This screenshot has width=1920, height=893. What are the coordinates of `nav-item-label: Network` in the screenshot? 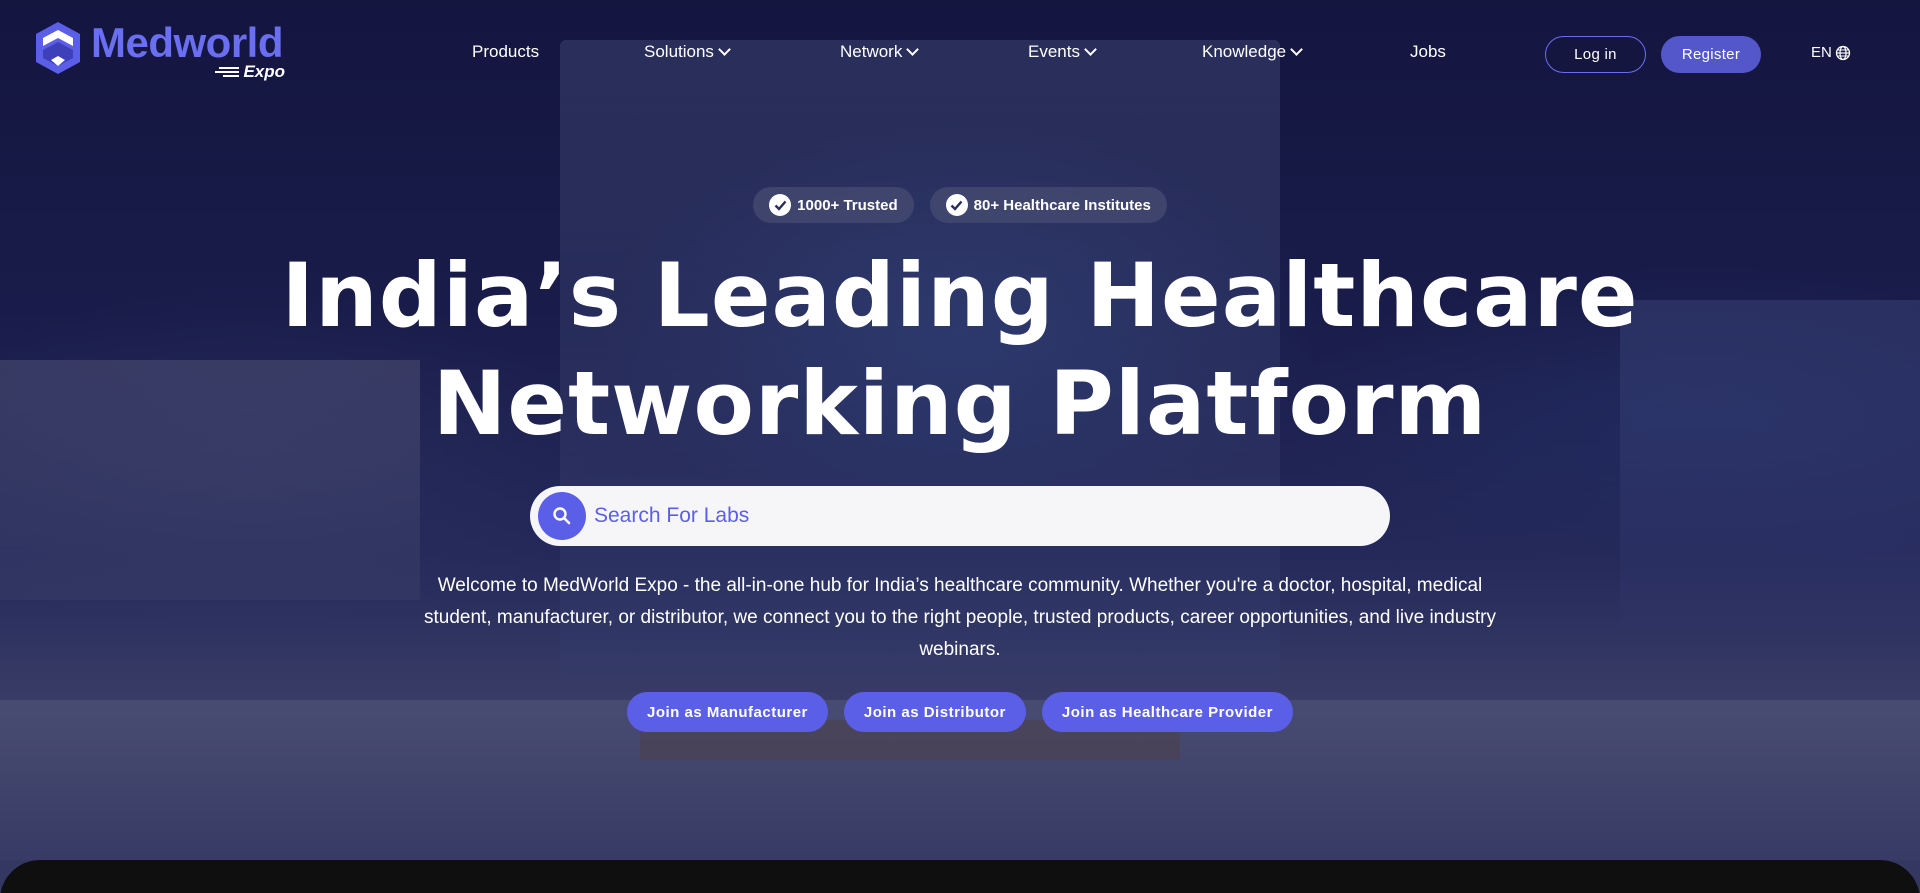 It's located at (871, 51).